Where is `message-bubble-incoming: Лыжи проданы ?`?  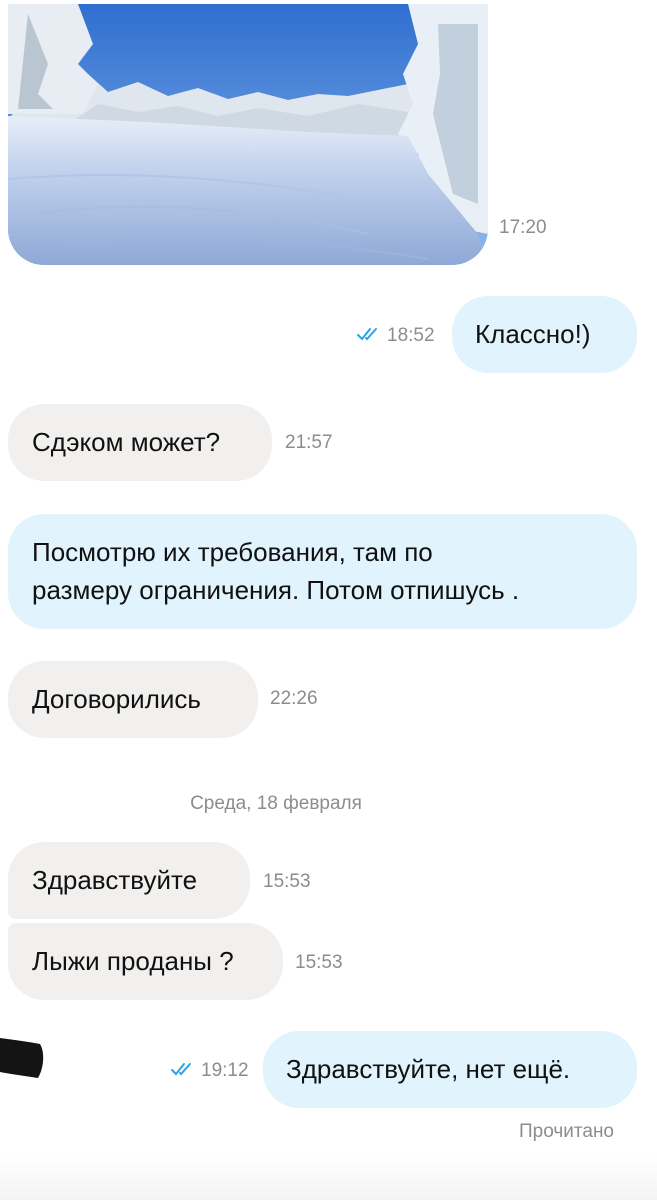
message-bubble-incoming: Лыжи проданы ? is located at coordinates (145, 961).